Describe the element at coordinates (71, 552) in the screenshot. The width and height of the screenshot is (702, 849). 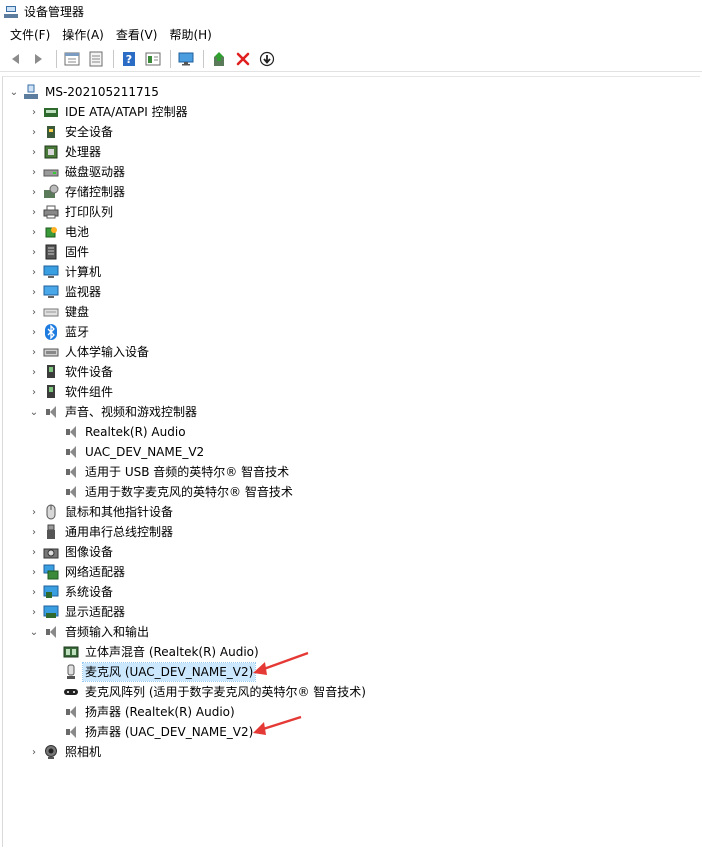
I see `tree-category: › 图像设备` at that location.